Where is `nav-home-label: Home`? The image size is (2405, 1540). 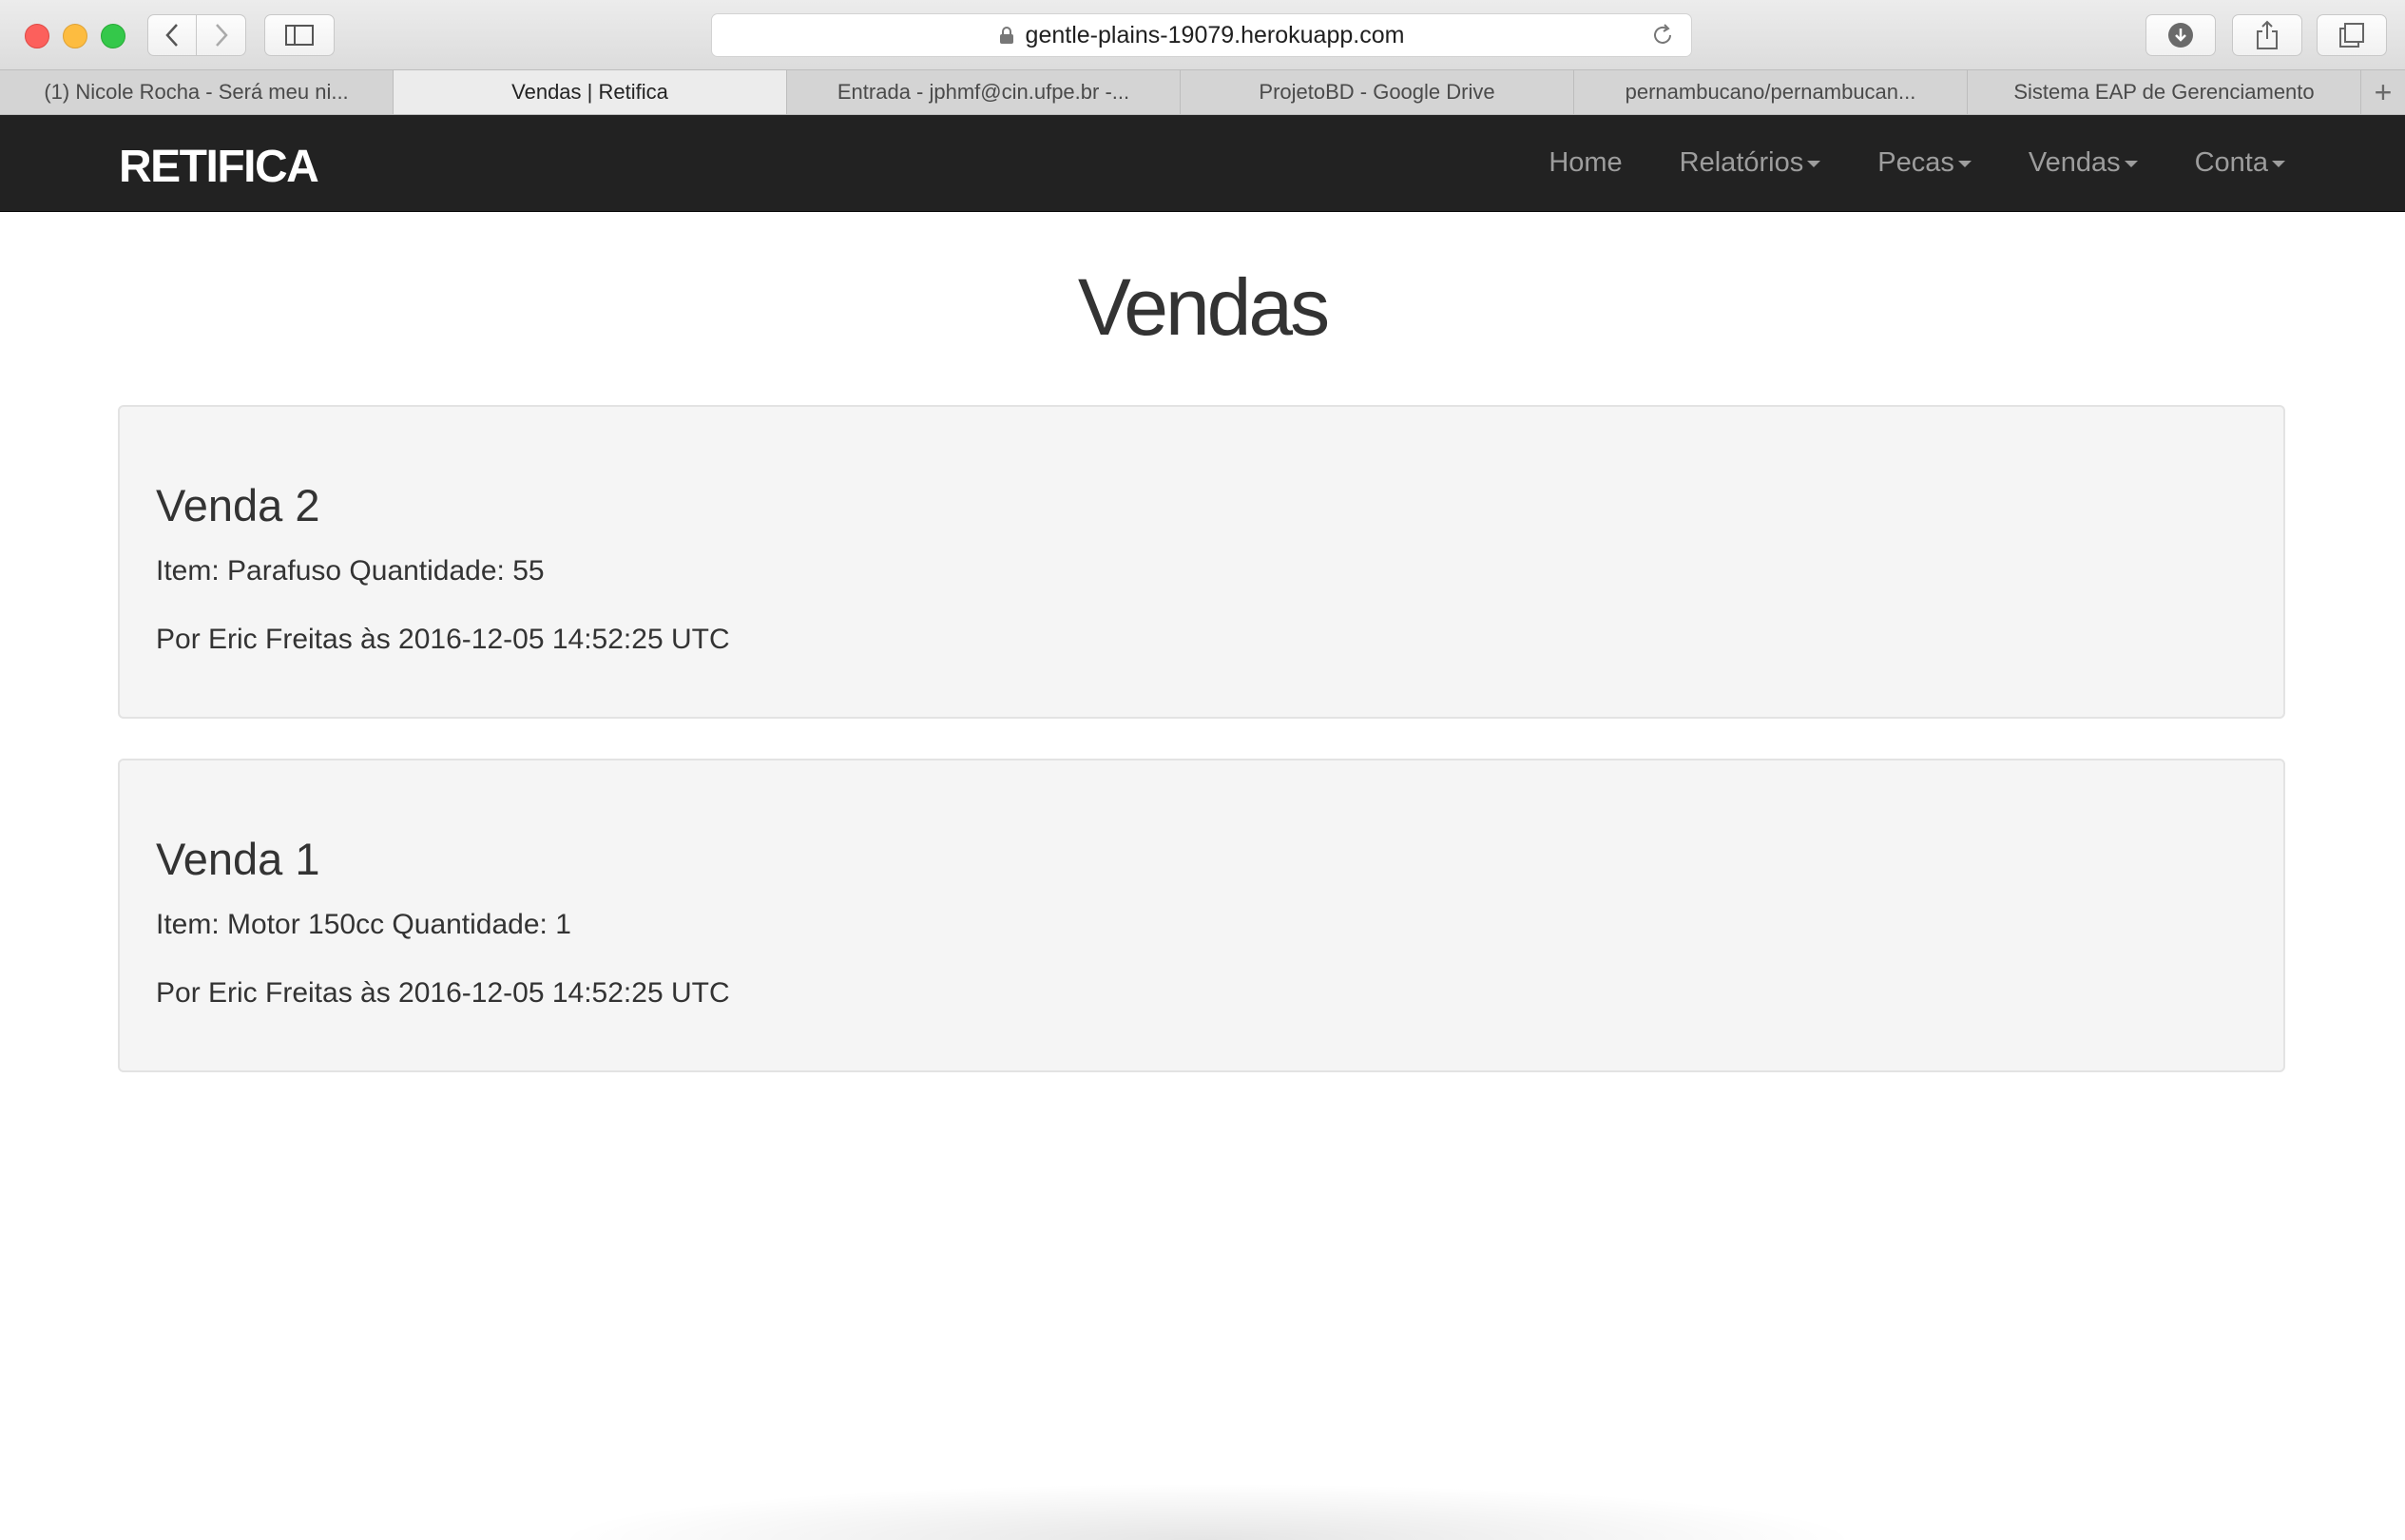 nav-home-label: Home is located at coordinates (1586, 162).